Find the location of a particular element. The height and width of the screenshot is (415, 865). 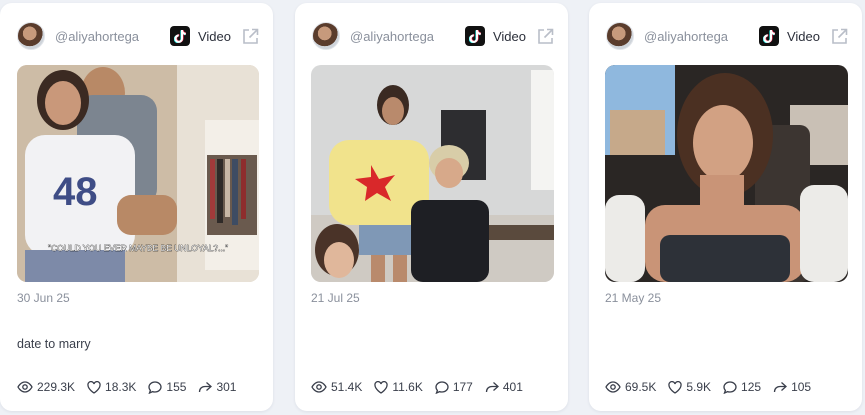

shares-count: 401 is located at coordinates (512, 387).